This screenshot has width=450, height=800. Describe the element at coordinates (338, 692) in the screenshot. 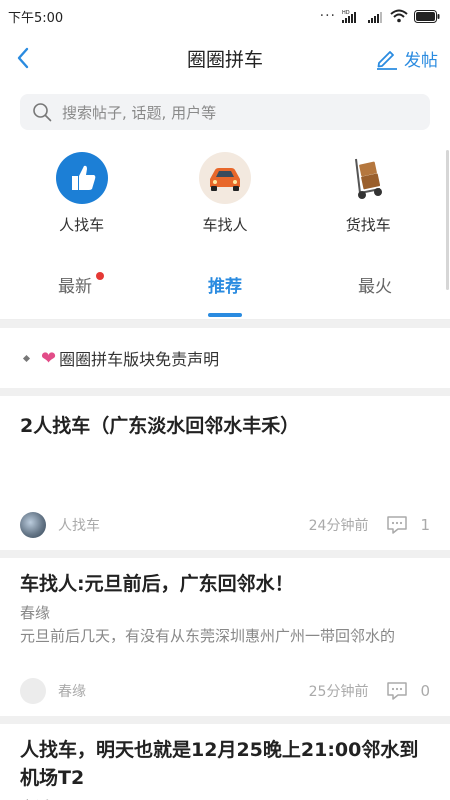

I see `post-time: 25分钟前` at that location.